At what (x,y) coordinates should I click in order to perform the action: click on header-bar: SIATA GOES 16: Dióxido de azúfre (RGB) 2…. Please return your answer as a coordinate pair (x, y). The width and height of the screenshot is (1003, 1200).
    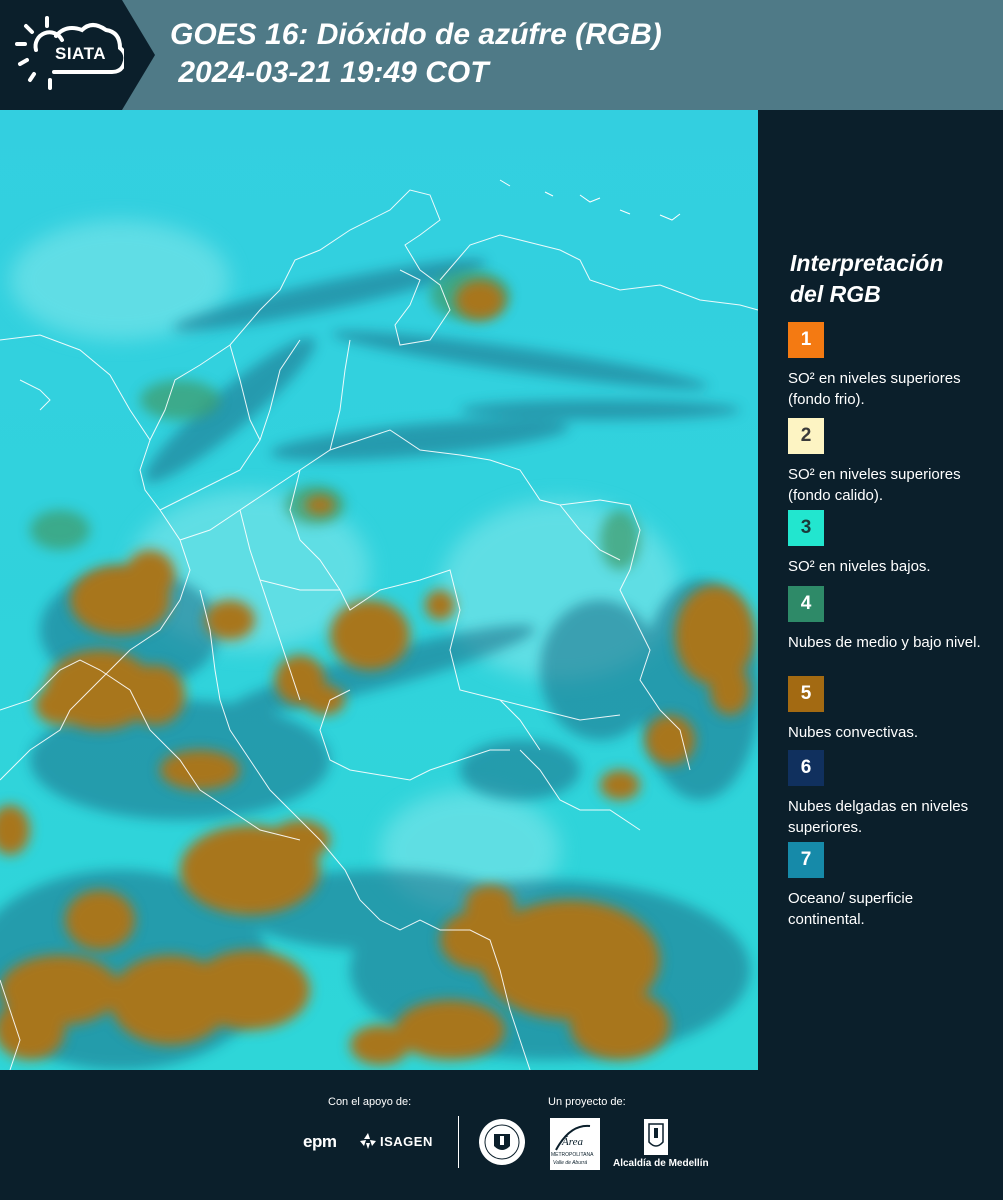
    Looking at the image, I should click on (501, 55).